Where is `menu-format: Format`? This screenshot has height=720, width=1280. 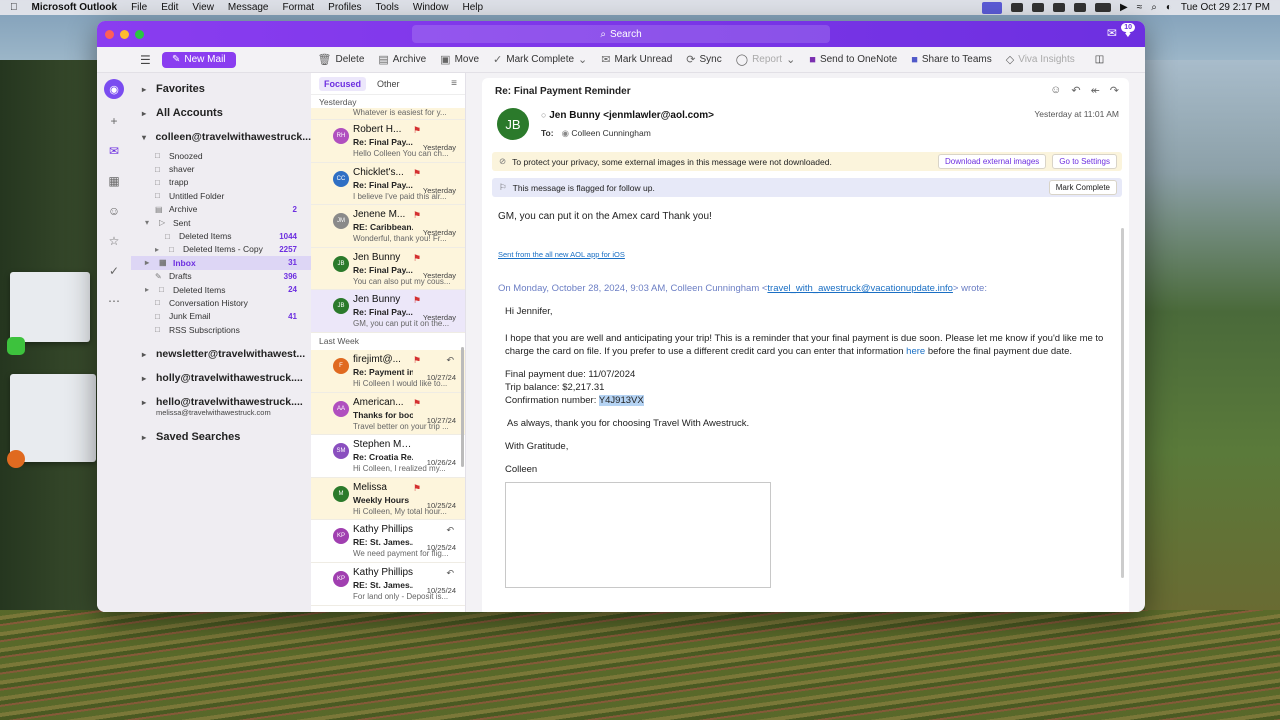 menu-format: Format is located at coordinates (299, 7).